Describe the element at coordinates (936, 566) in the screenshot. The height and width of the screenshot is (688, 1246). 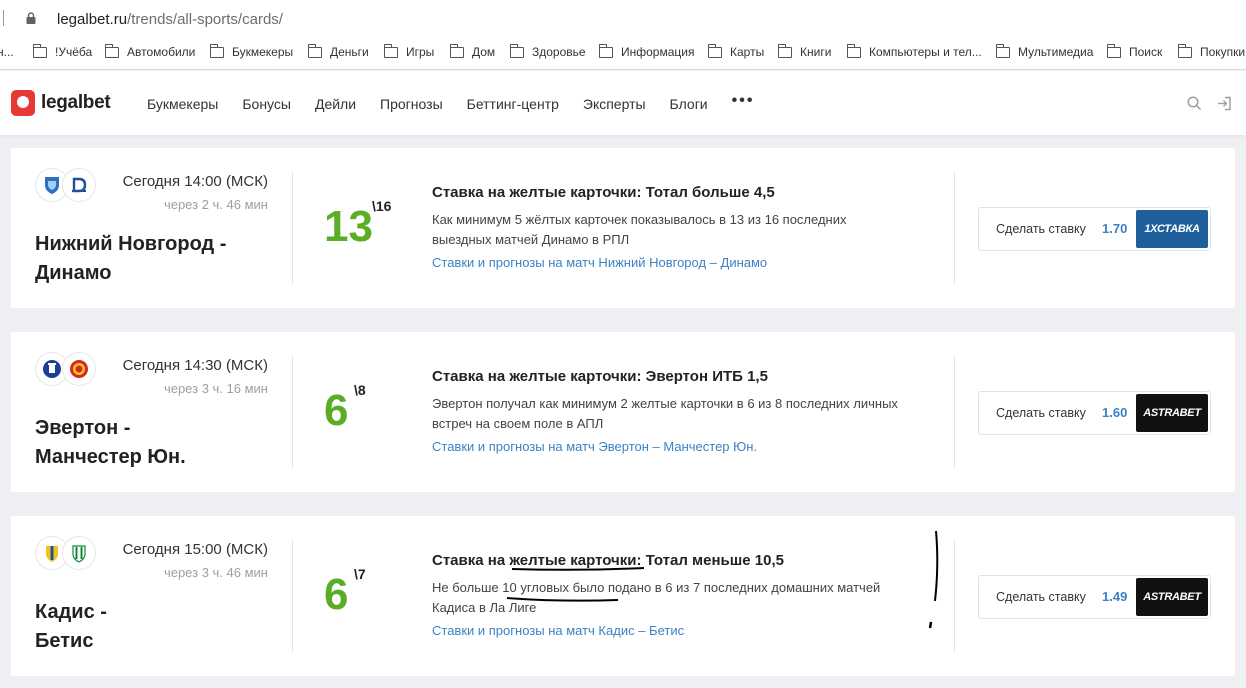
I see `exclamation-mark` at that location.